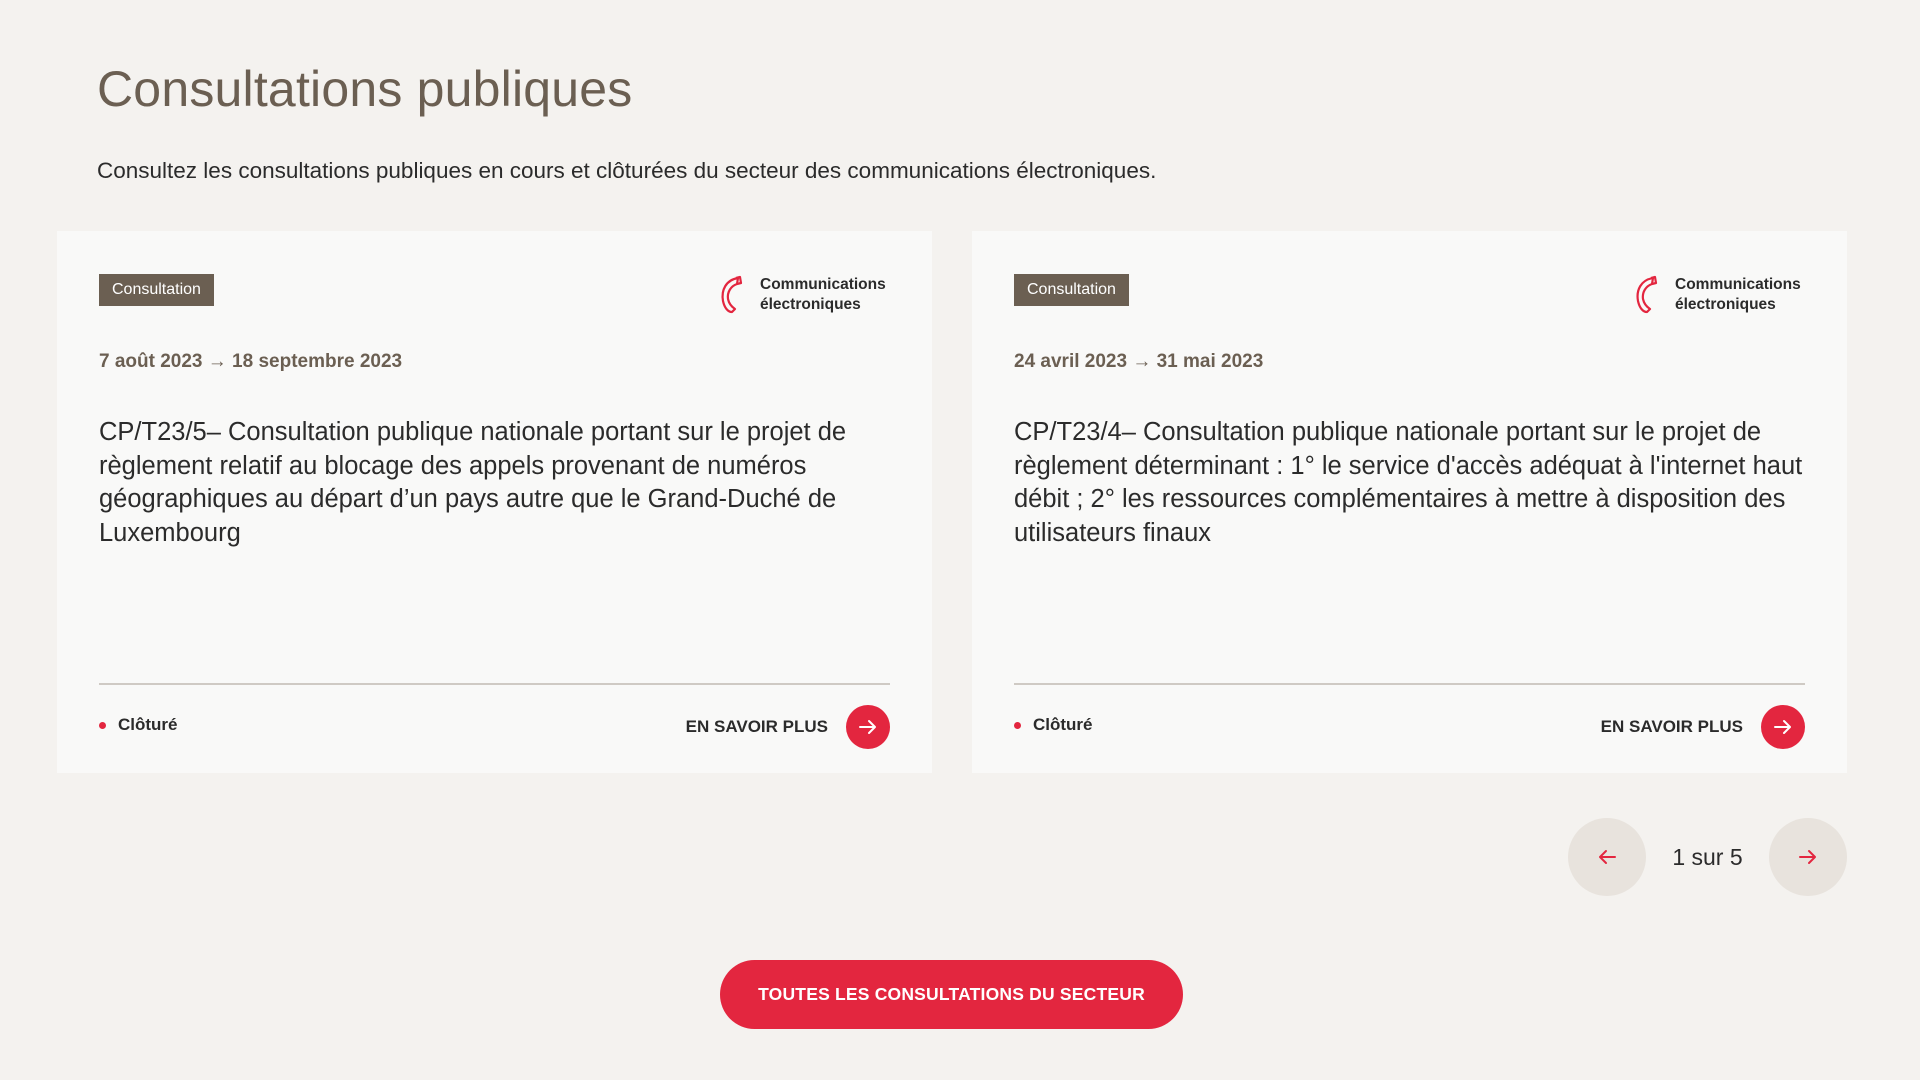 This screenshot has height=1080, width=1920. I want to click on page-indicator: 1 sur 5, so click(1707, 856).